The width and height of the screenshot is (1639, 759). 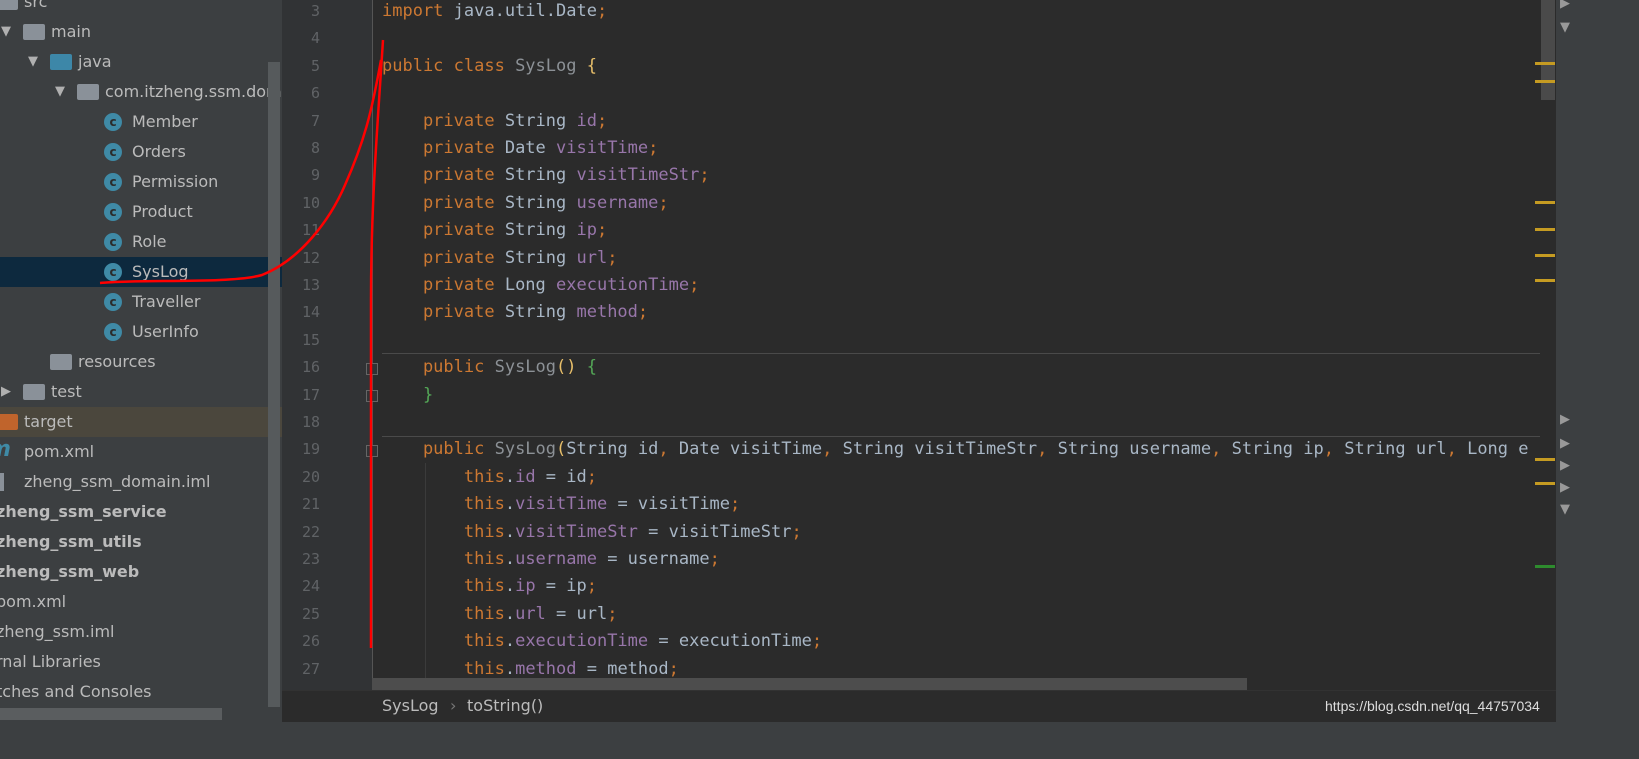 I want to click on code-token: = executionTime, so click(x=730, y=641).